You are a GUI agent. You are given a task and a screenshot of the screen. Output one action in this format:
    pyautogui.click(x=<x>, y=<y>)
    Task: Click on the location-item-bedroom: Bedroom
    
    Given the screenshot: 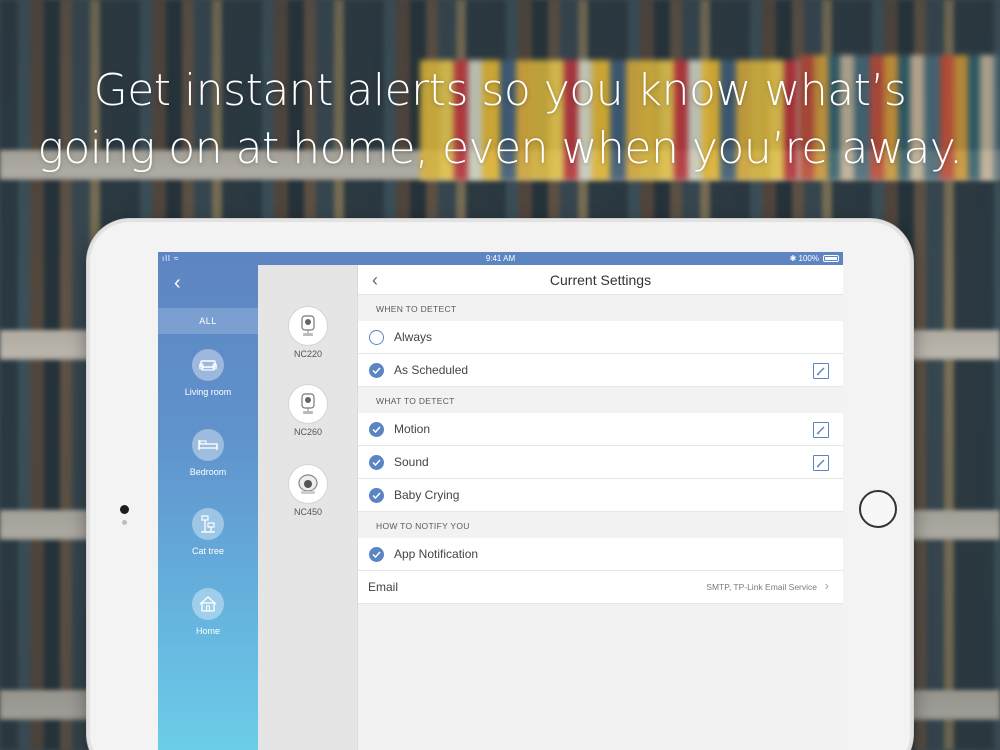 What is the action you would take?
    pyautogui.click(x=208, y=453)
    